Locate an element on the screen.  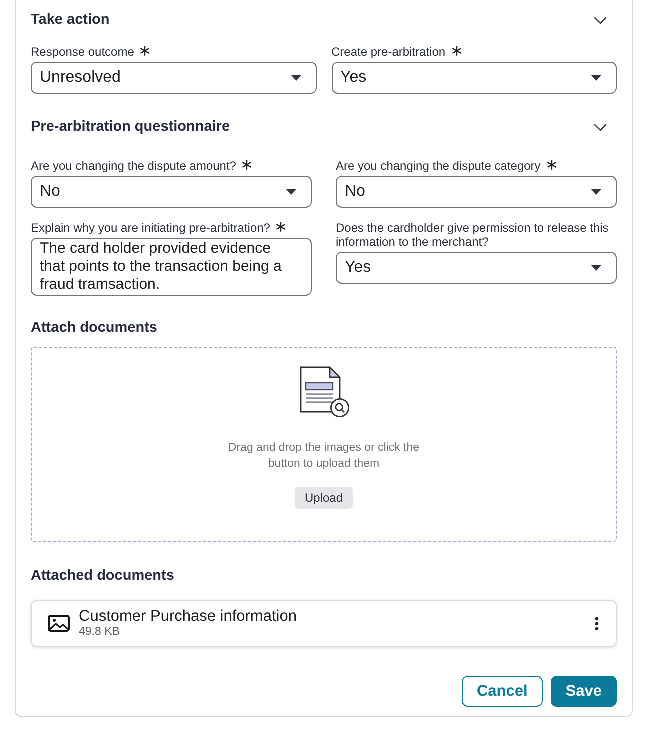
file-size: 49.8 KB is located at coordinates (99, 632).